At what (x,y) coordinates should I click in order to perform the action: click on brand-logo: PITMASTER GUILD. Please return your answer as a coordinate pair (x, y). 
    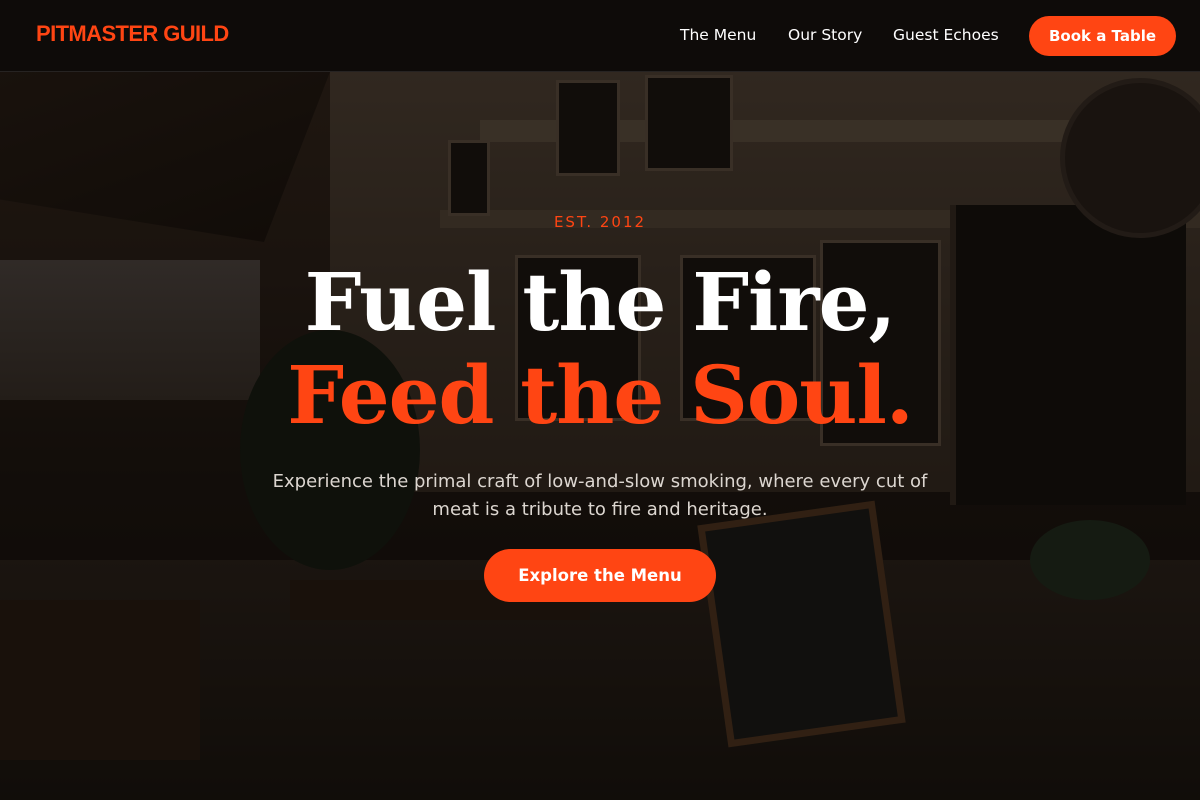
    Looking at the image, I should click on (132, 34).